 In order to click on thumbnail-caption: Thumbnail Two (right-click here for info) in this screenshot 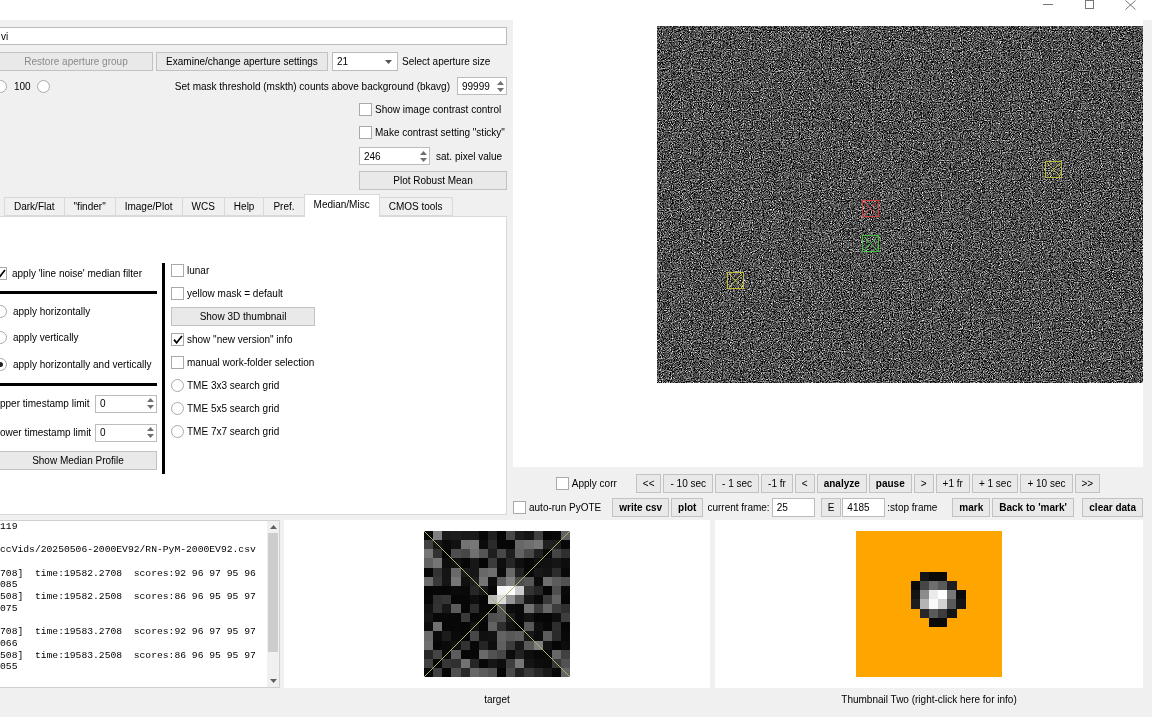, I will do `click(929, 700)`.